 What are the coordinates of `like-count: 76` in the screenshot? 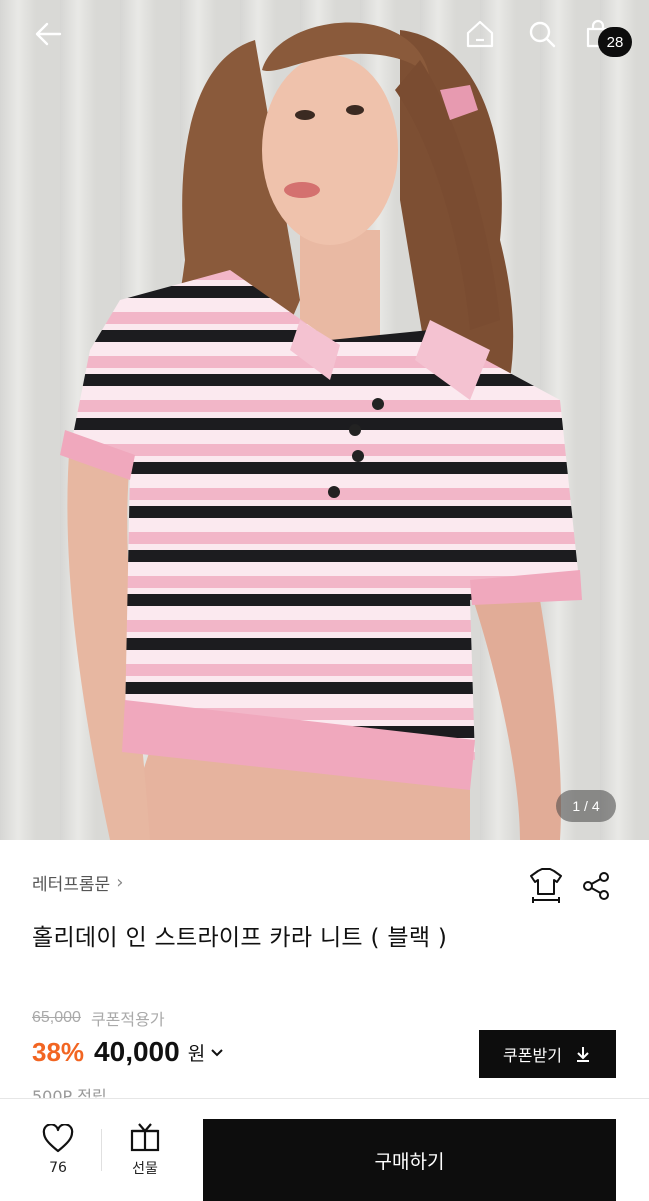 It's located at (58, 1168).